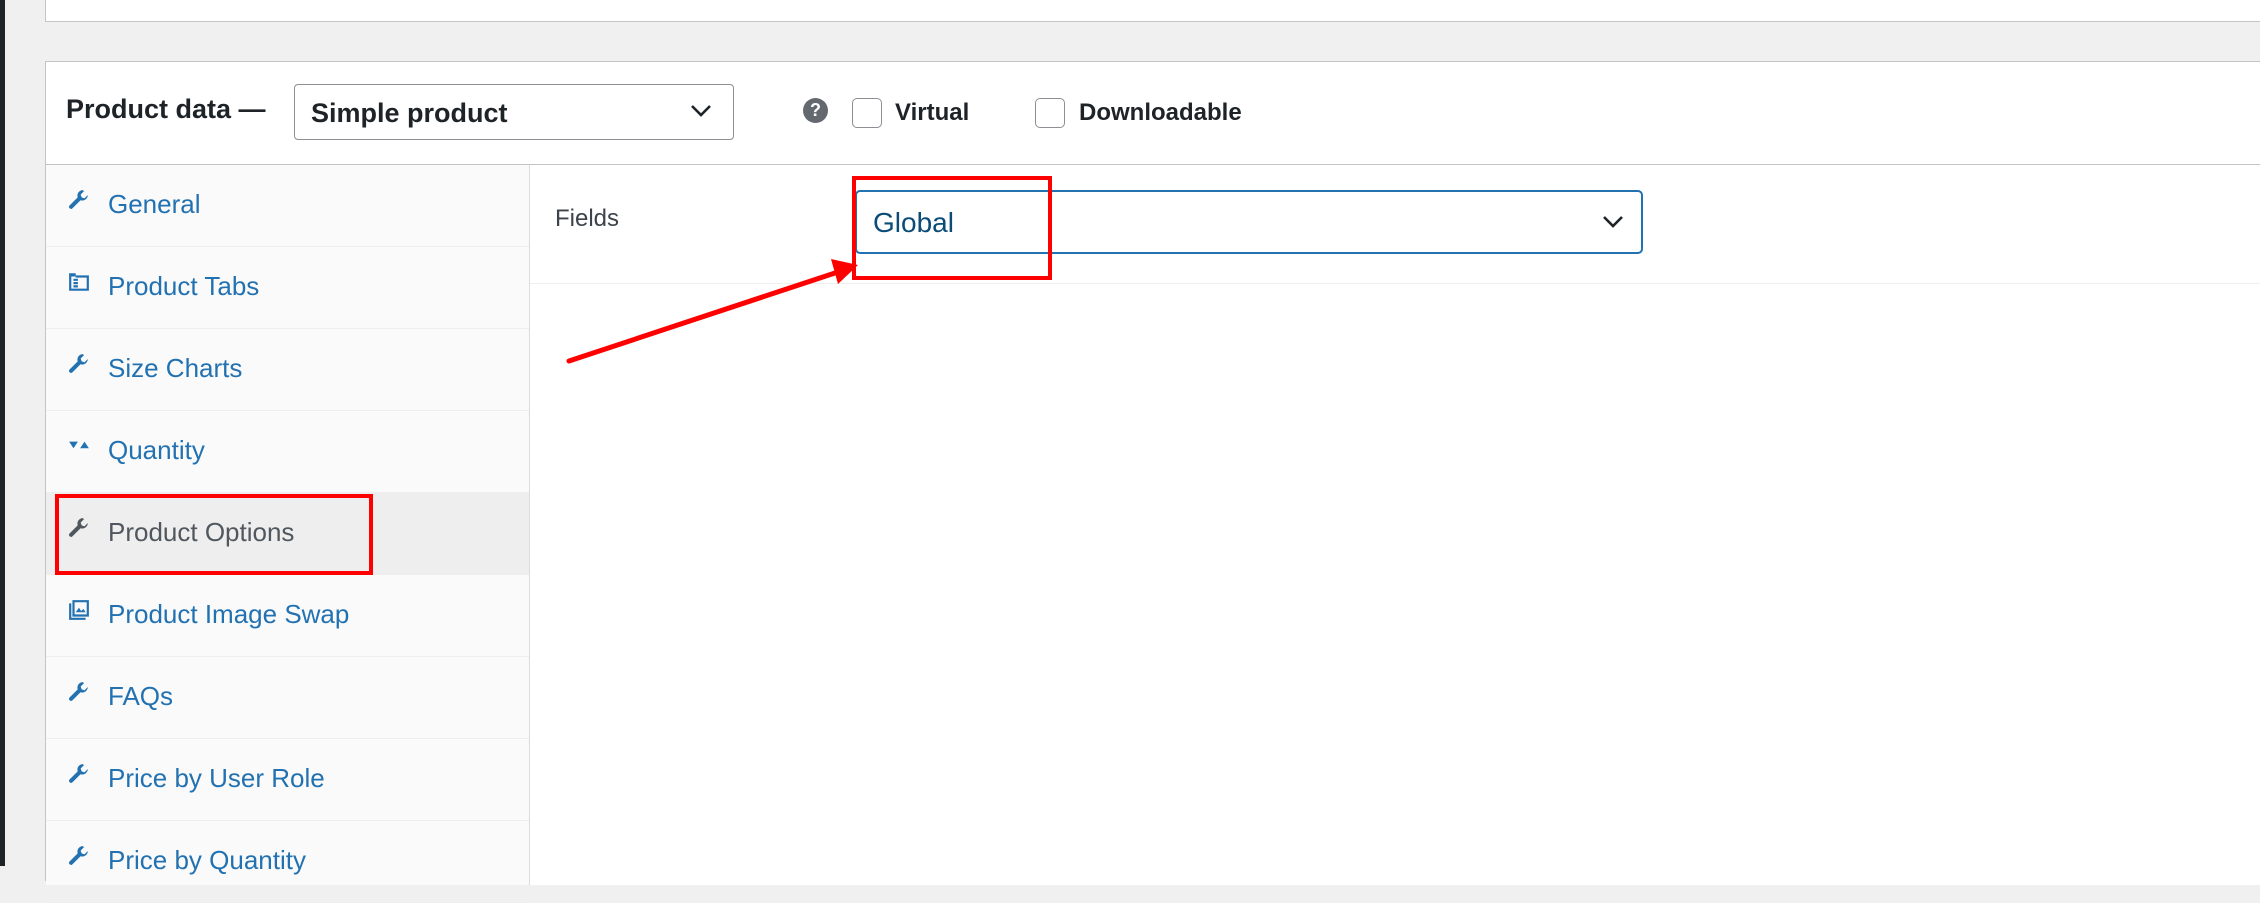 The height and width of the screenshot is (903, 2260). I want to click on virtual-checkbox, so click(867, 113).